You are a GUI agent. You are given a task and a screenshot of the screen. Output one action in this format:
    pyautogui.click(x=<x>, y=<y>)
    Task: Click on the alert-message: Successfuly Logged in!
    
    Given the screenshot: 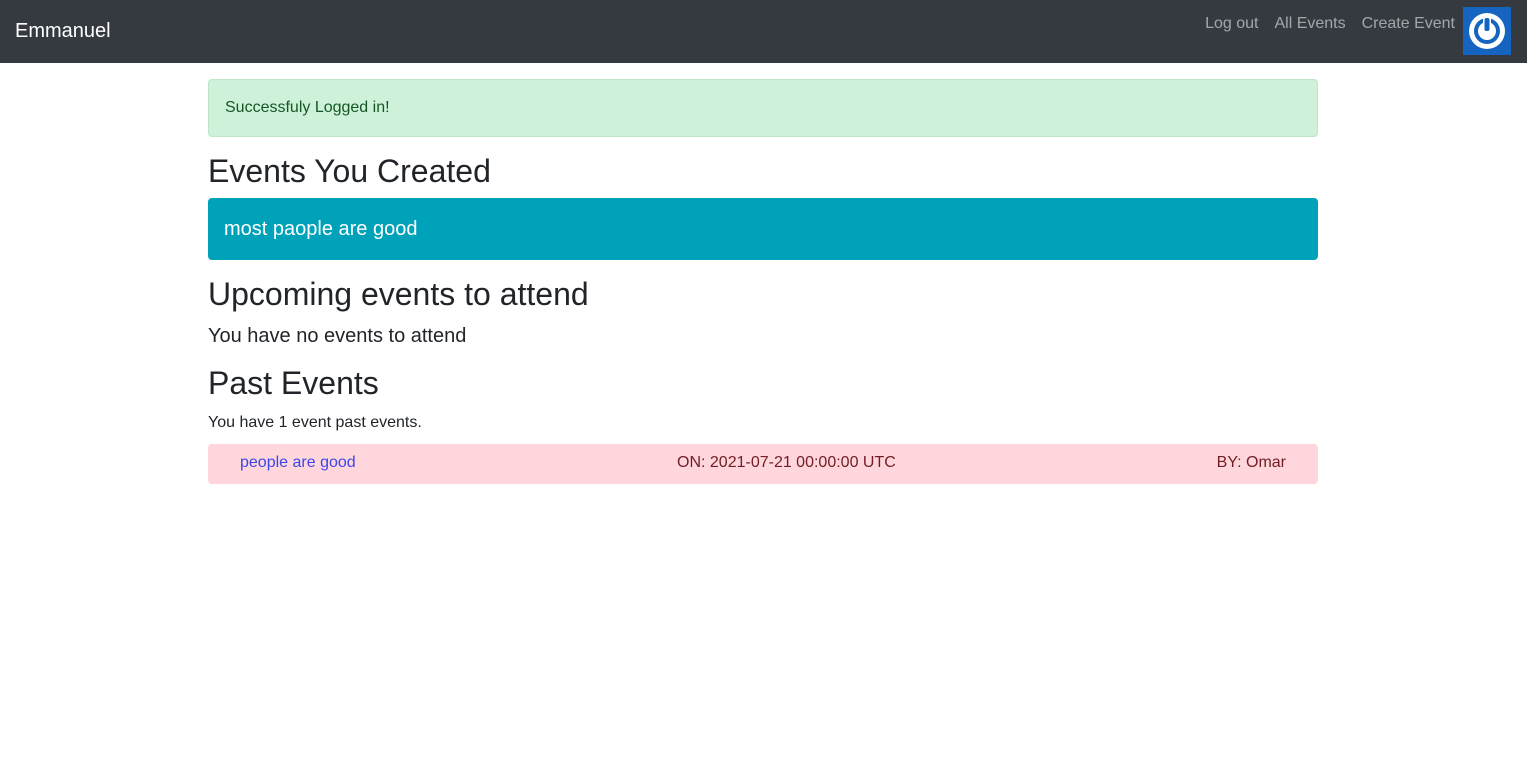 What is the action you would take?
    pyautogui.click(x=307, y=107)
    